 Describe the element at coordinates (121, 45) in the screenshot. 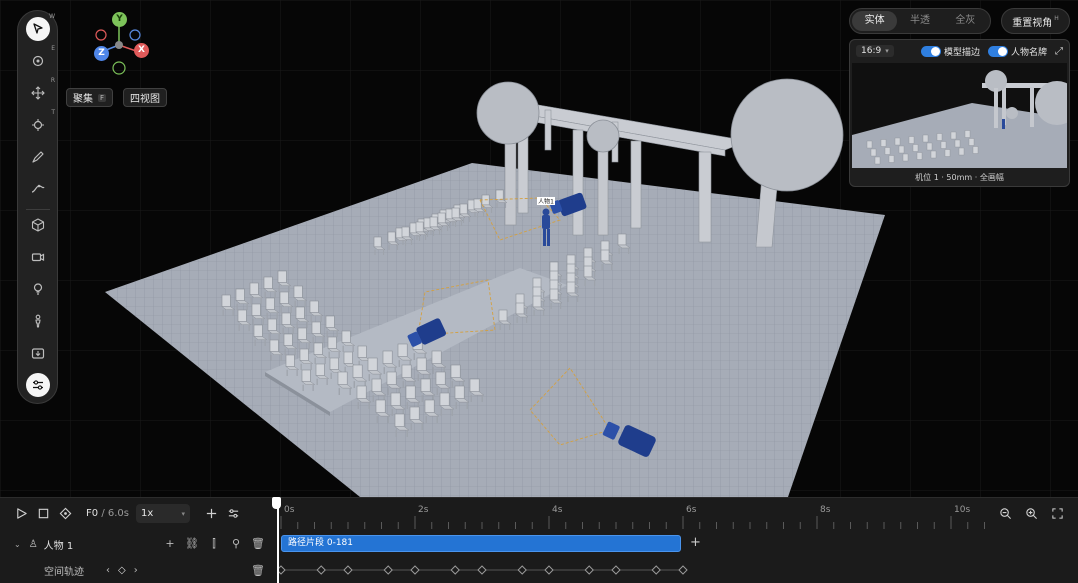

I see `axis-gizmo: Y Z X` at that location.